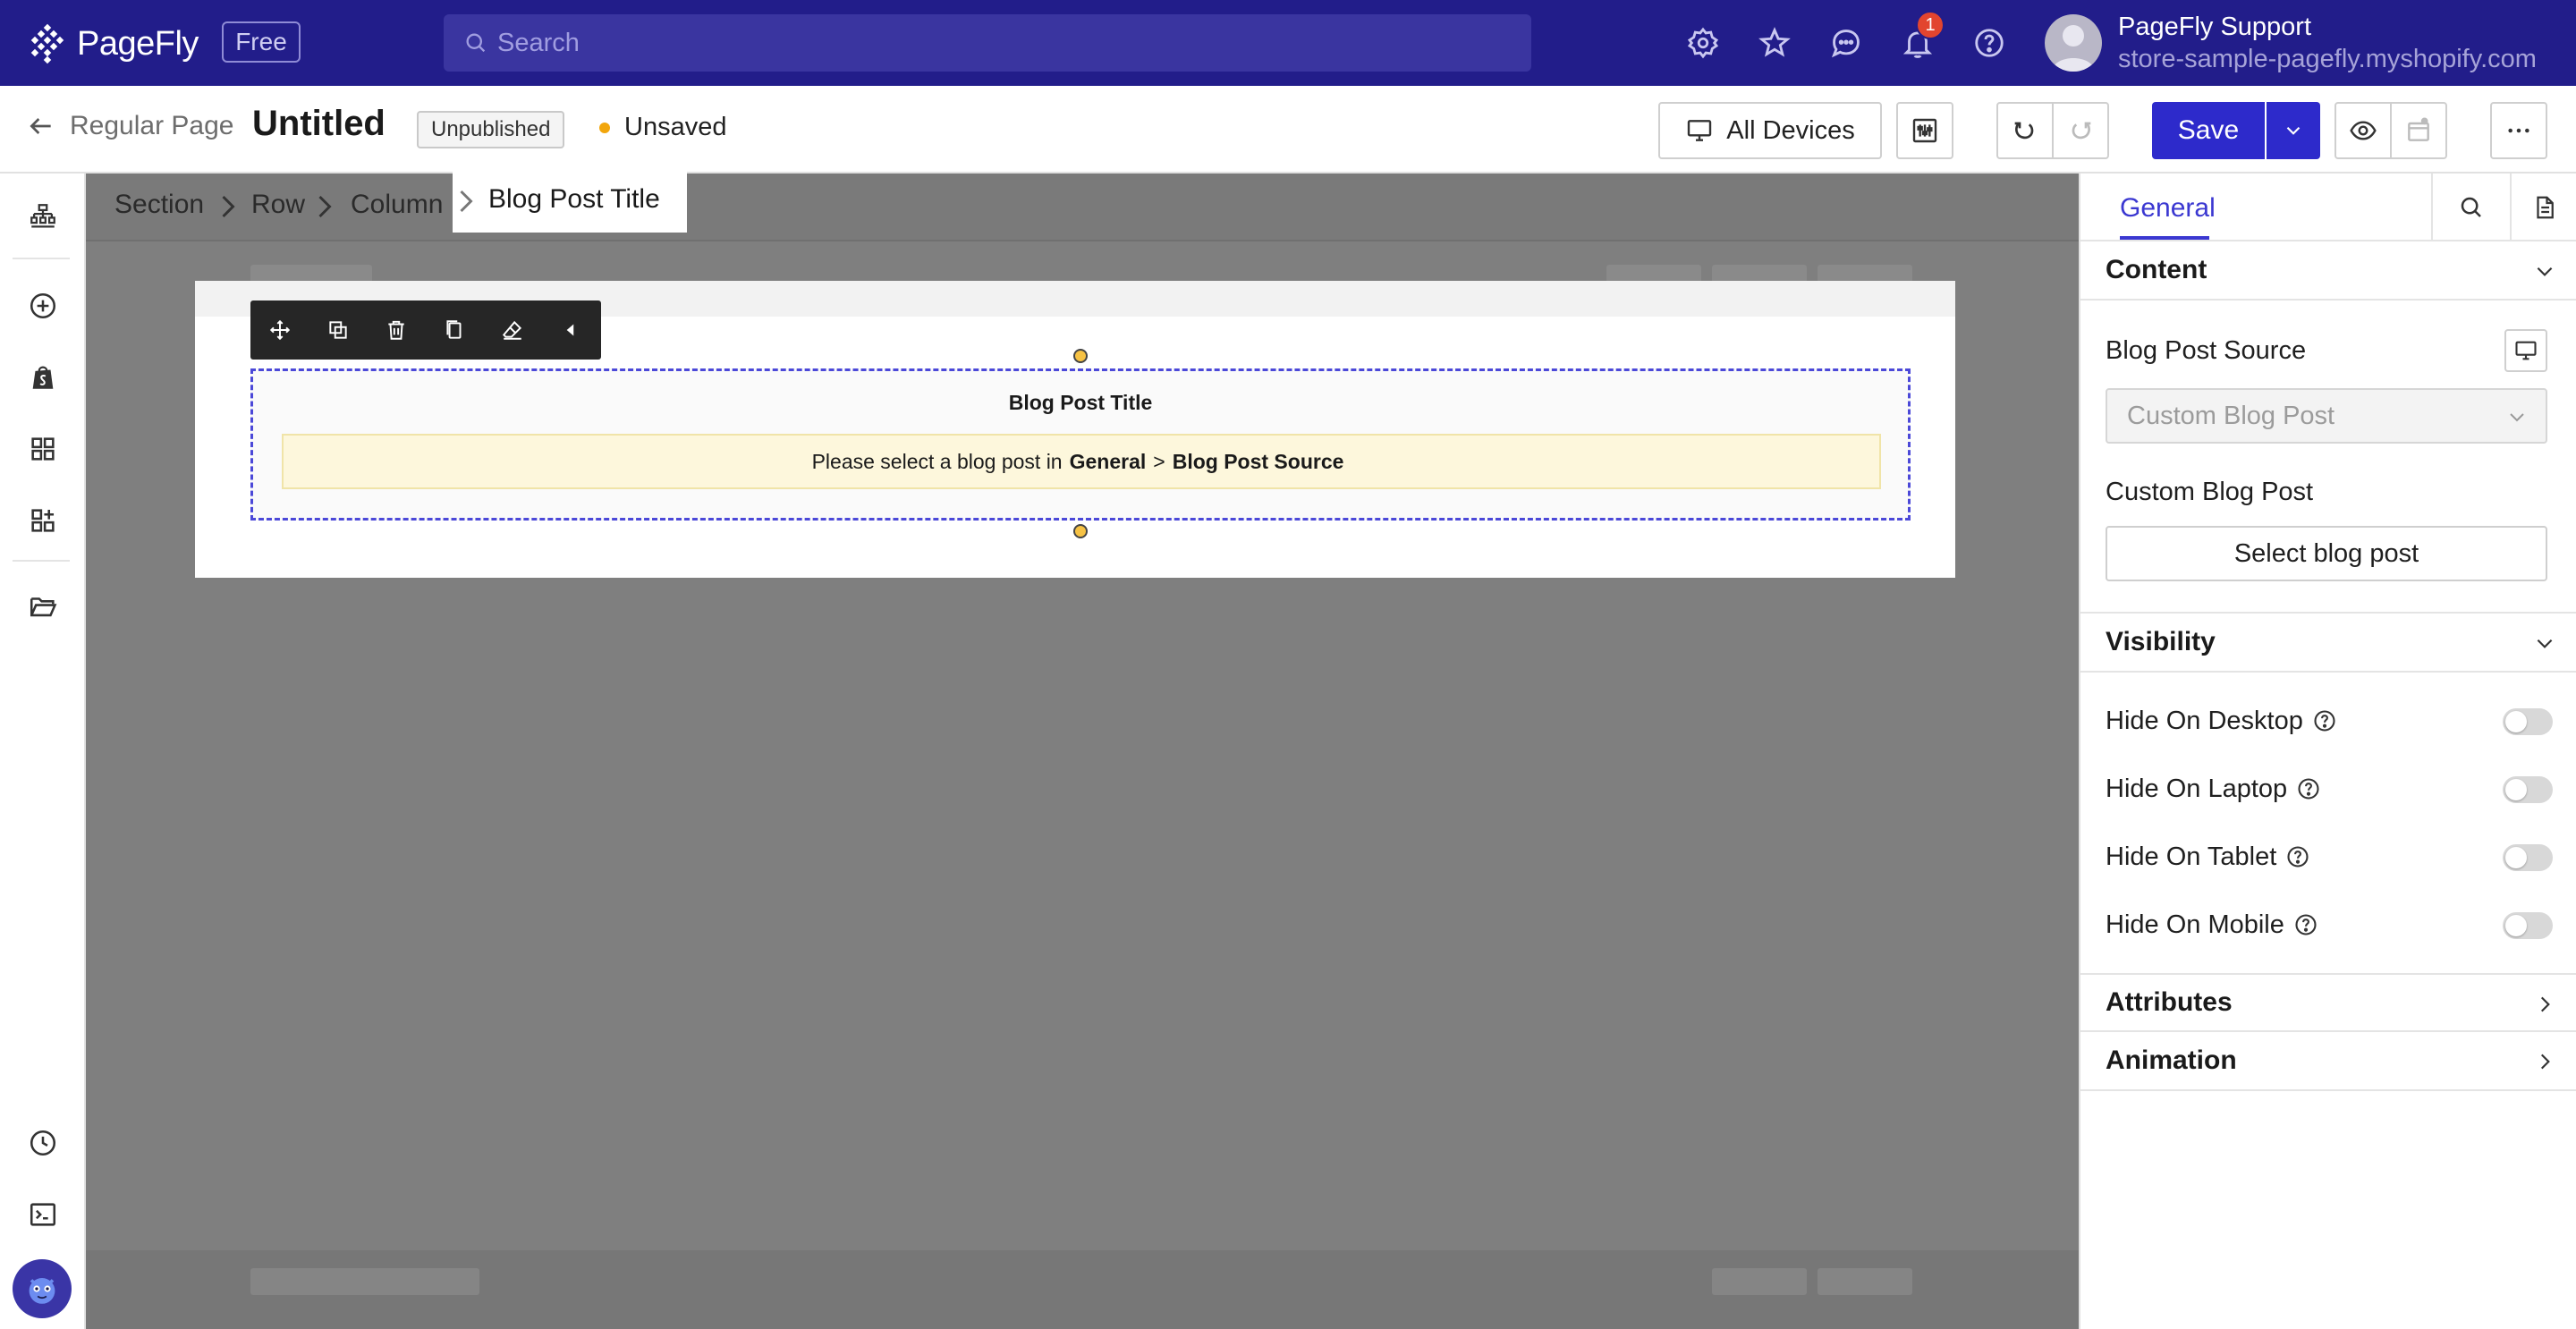 The height and width of the screenshot is (1329, 2576). I want to click on responsive-device-toggle, so click(2525, 350).